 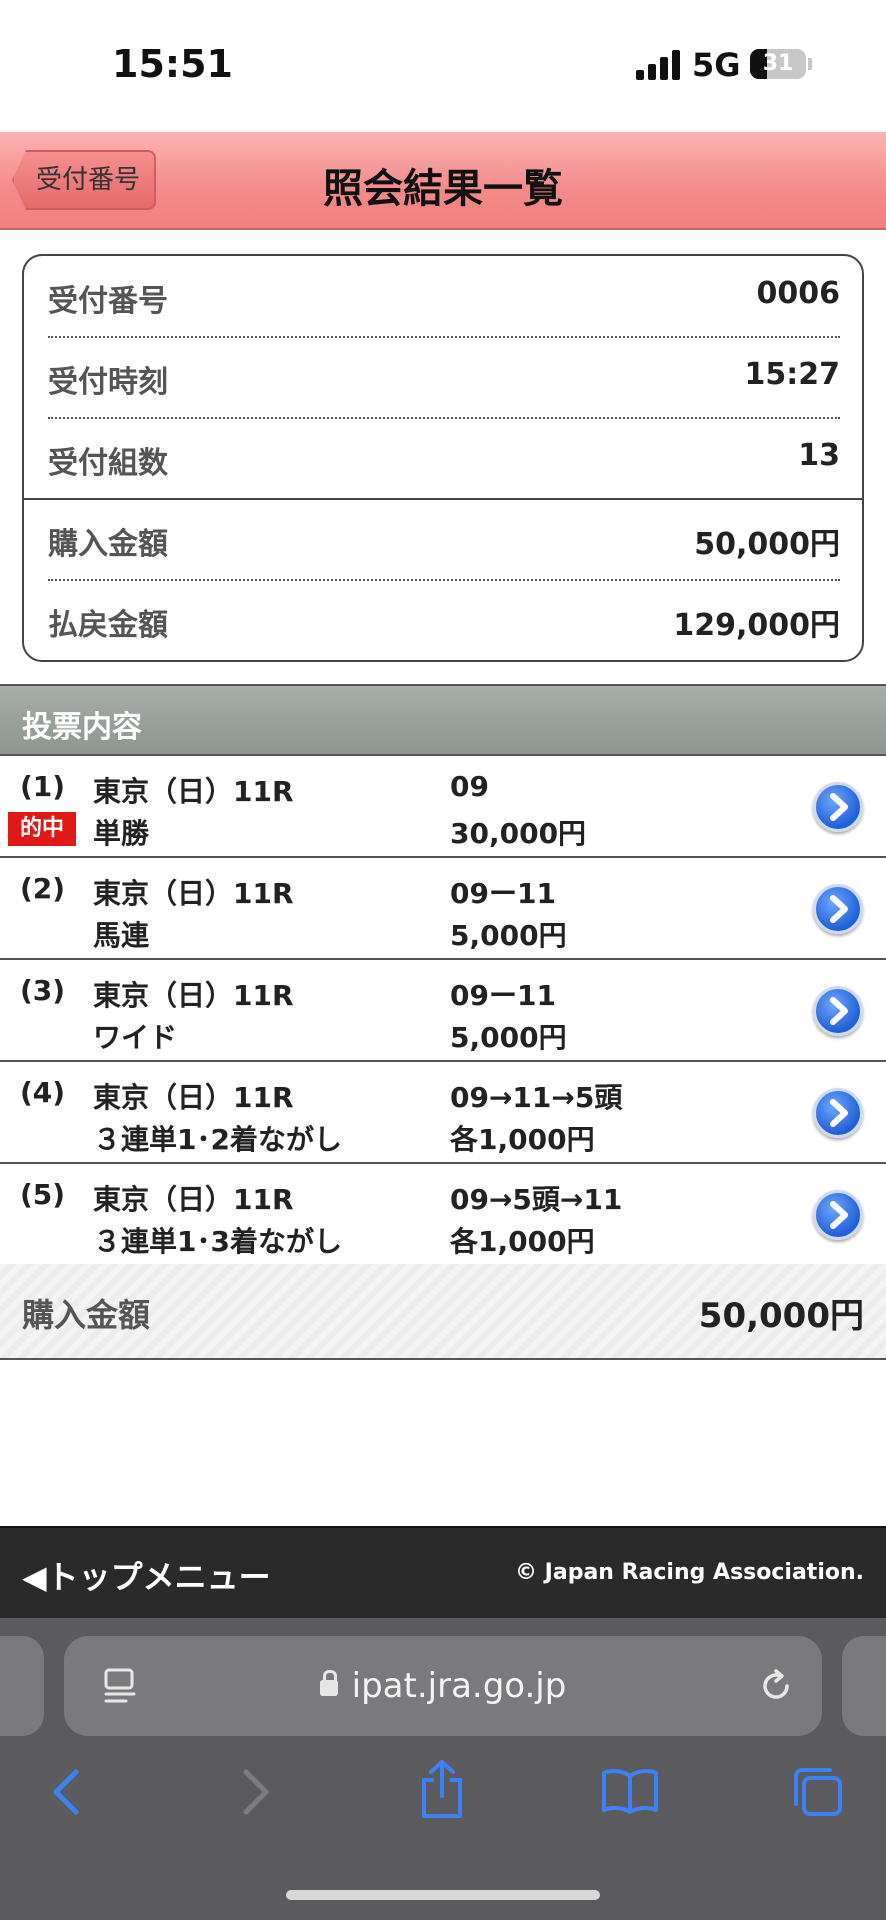 I want to click on bet-combination: 09→5頭→11, so click(x=536, y=1199).